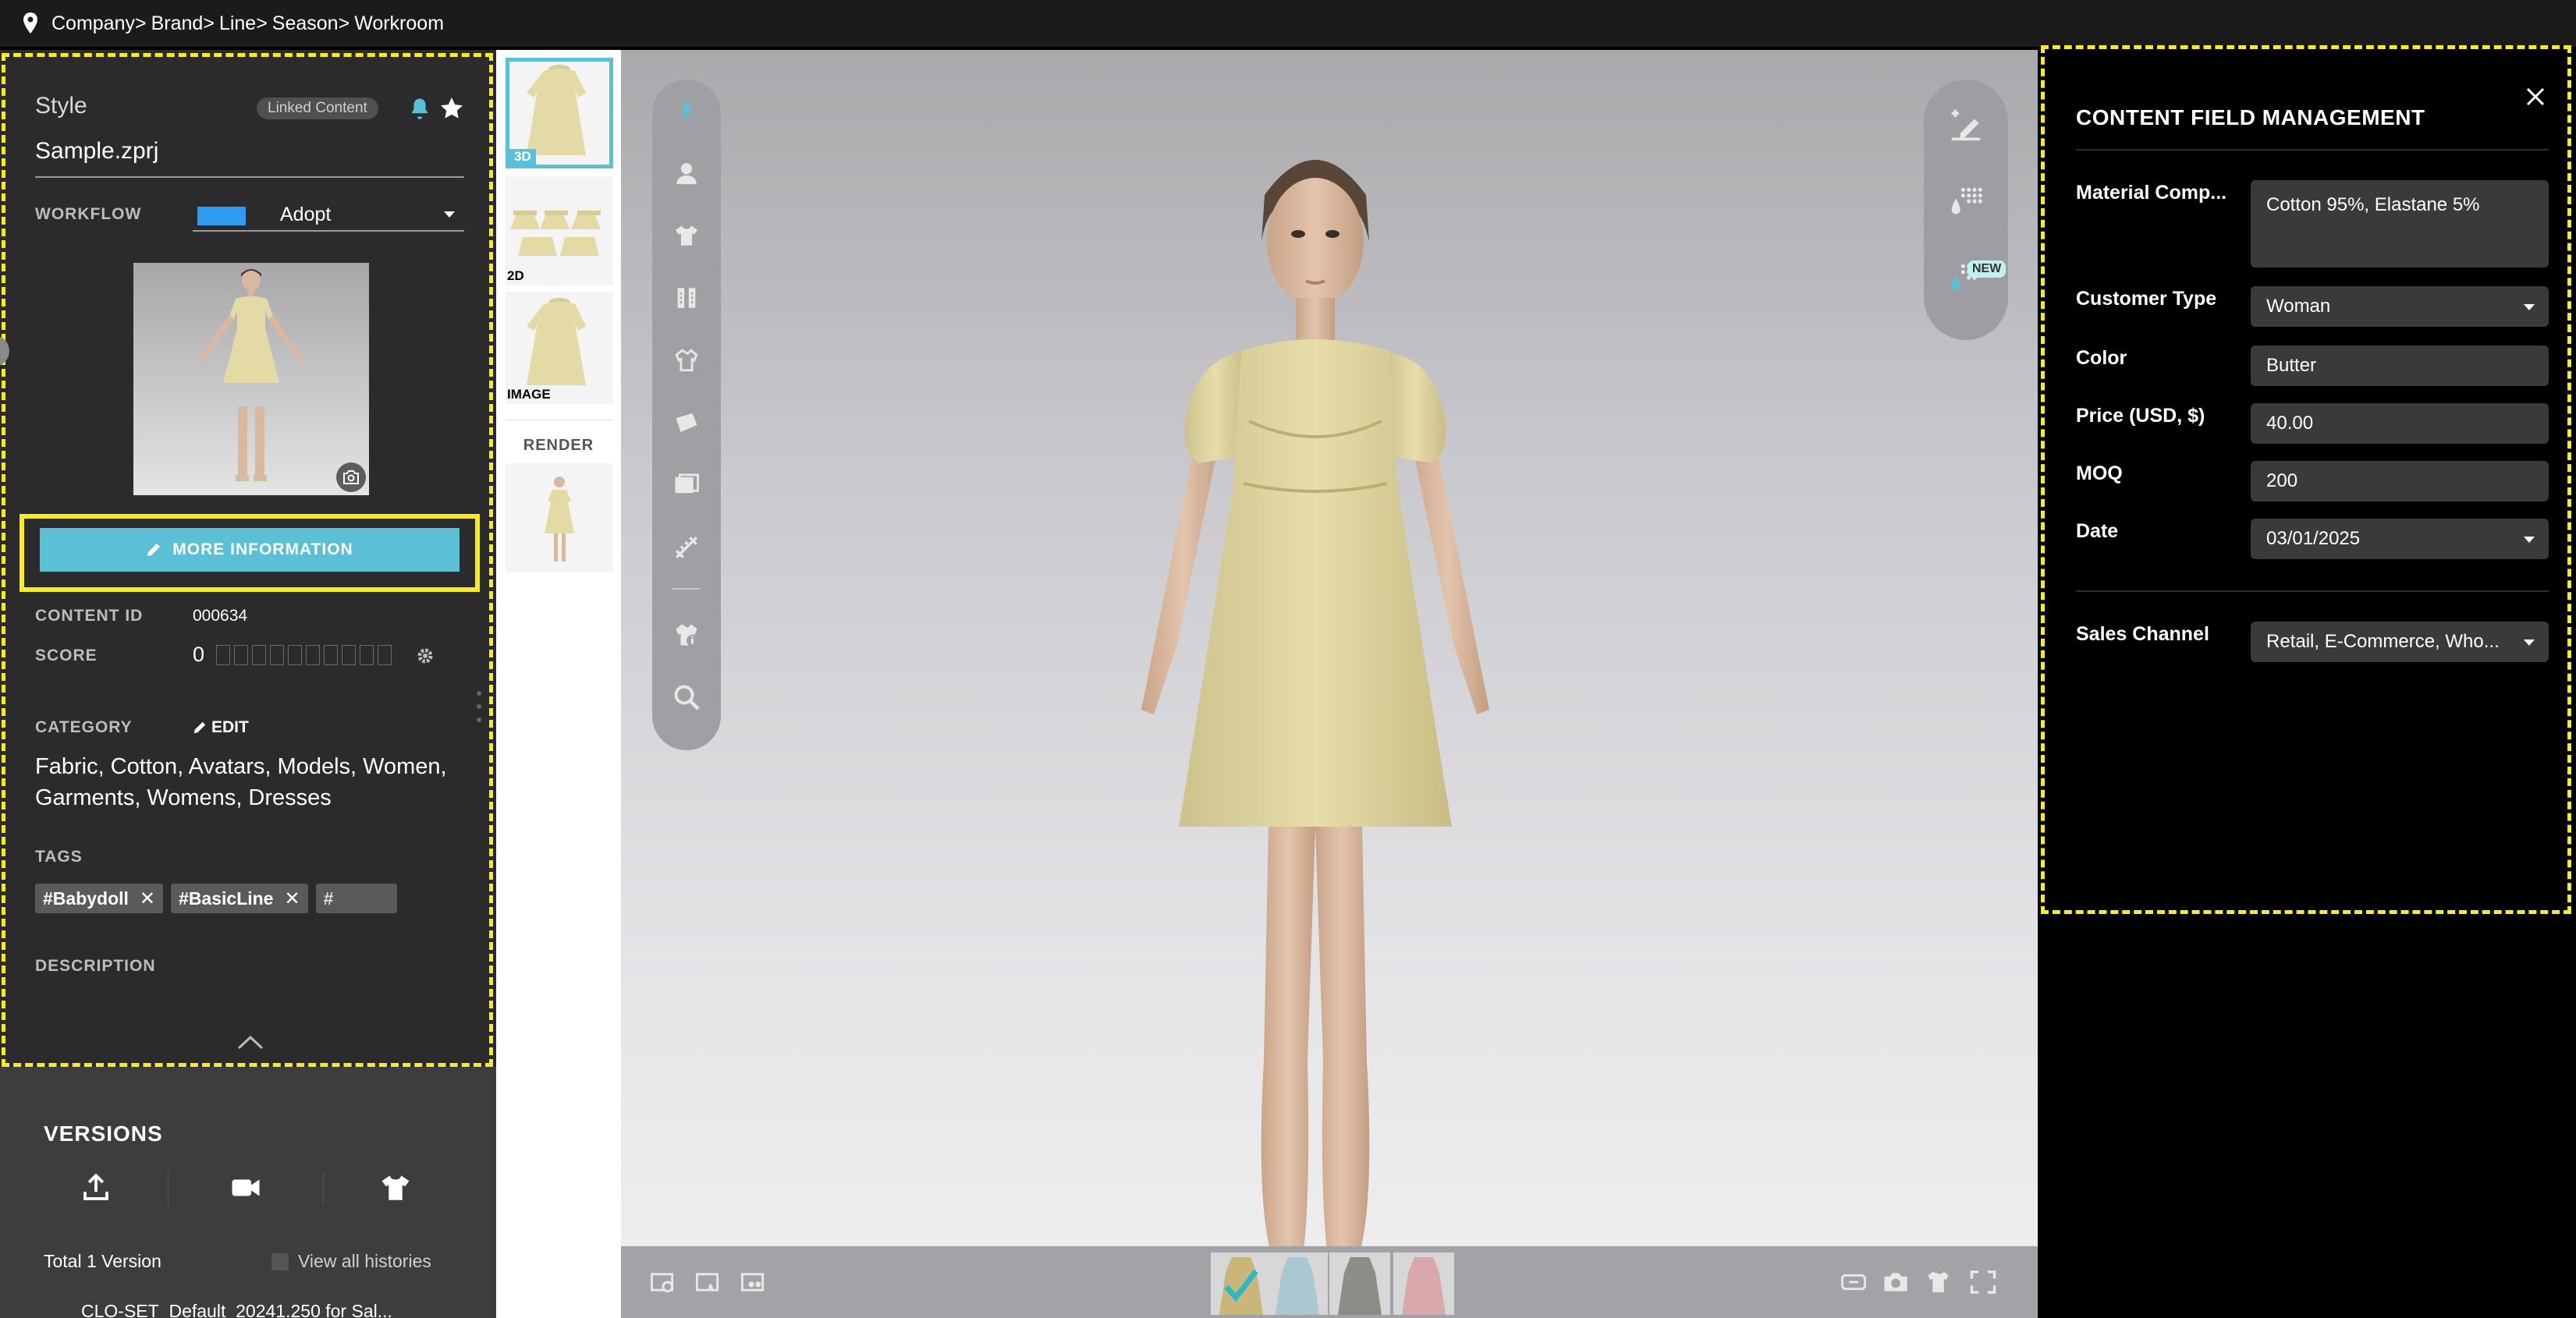 This screenshot has width=2576, height=1318. I want to click on thumbnail-image: IMAGE, so click(559, 348).